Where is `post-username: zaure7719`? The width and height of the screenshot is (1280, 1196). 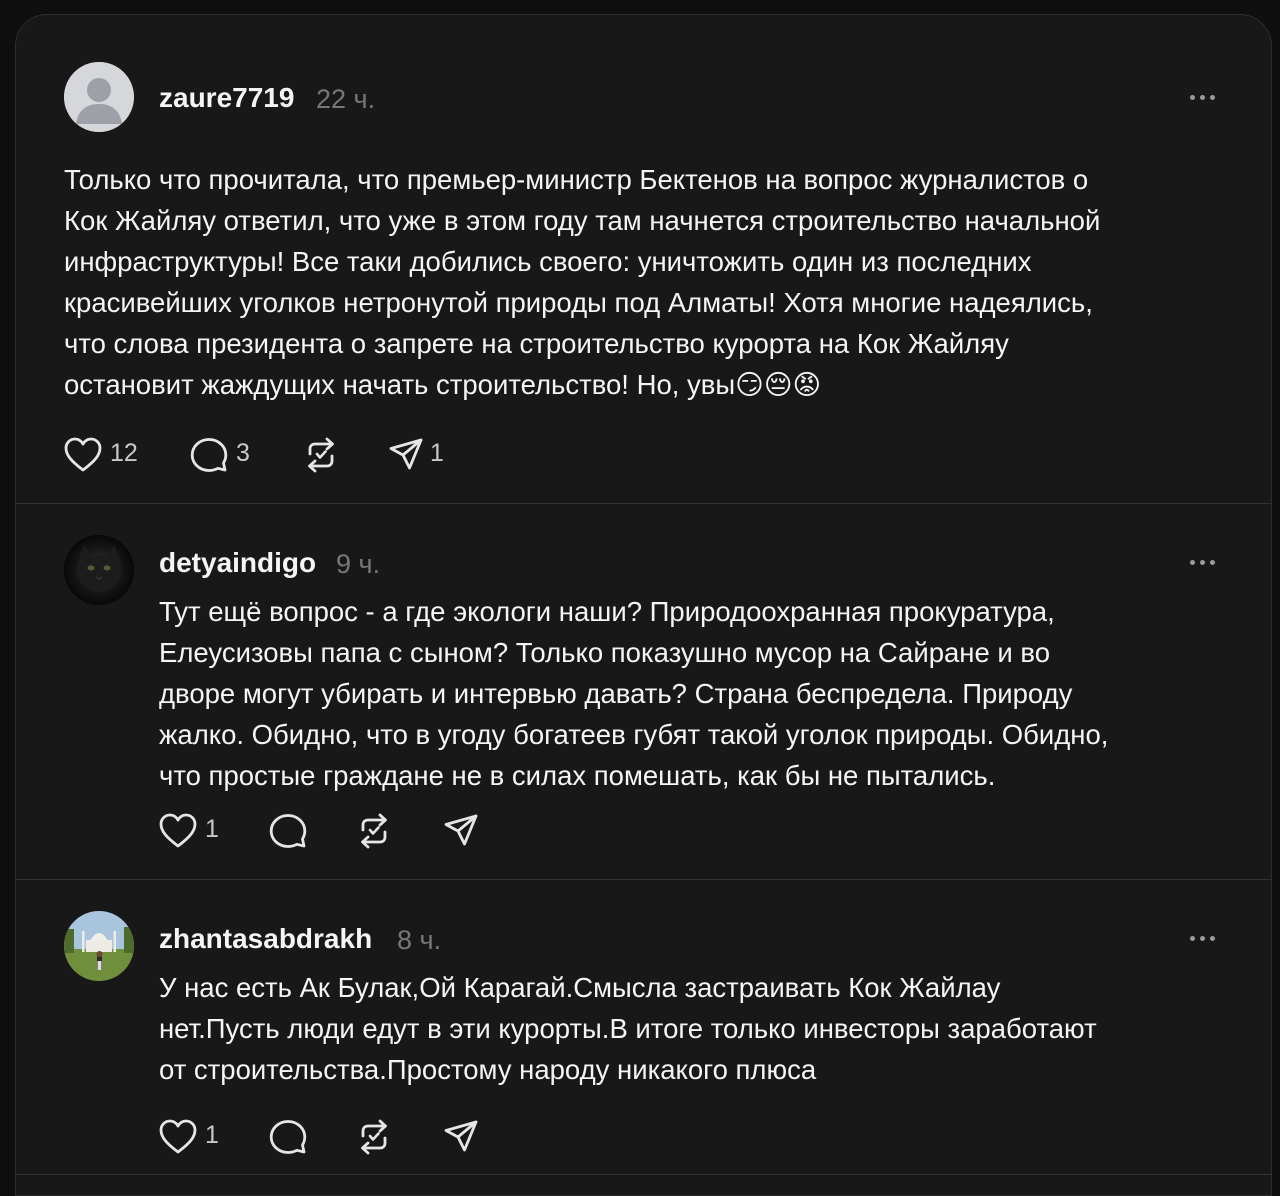 post-username: zaure7719 is located at coordinates (226, 98).